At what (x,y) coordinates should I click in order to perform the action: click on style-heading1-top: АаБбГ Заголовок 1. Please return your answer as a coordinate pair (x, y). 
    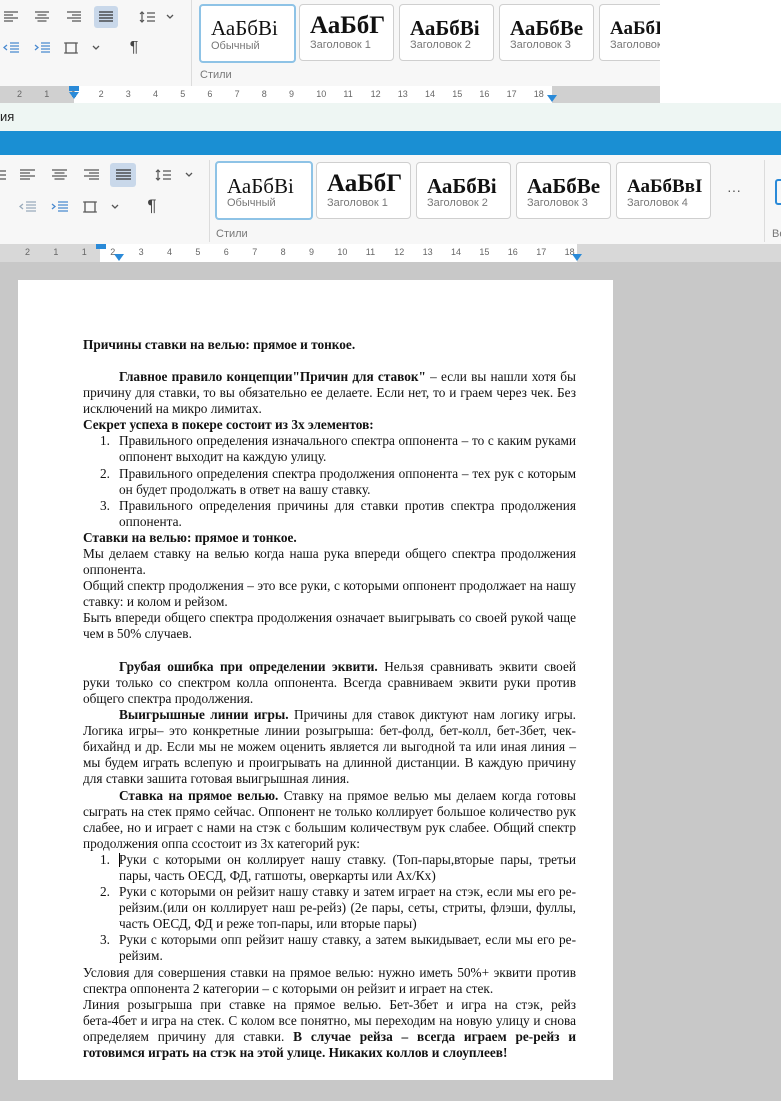
    Looking at the image, I should click on (346, 32).